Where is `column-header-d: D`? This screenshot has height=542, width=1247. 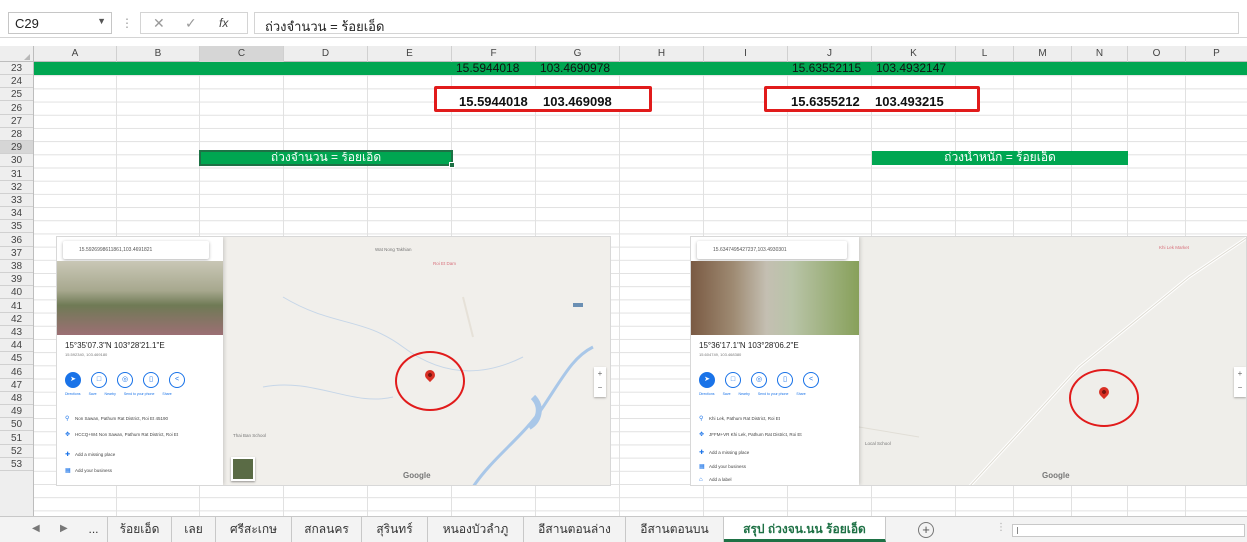
column-header-d: D is located at coordinates (326, 54).